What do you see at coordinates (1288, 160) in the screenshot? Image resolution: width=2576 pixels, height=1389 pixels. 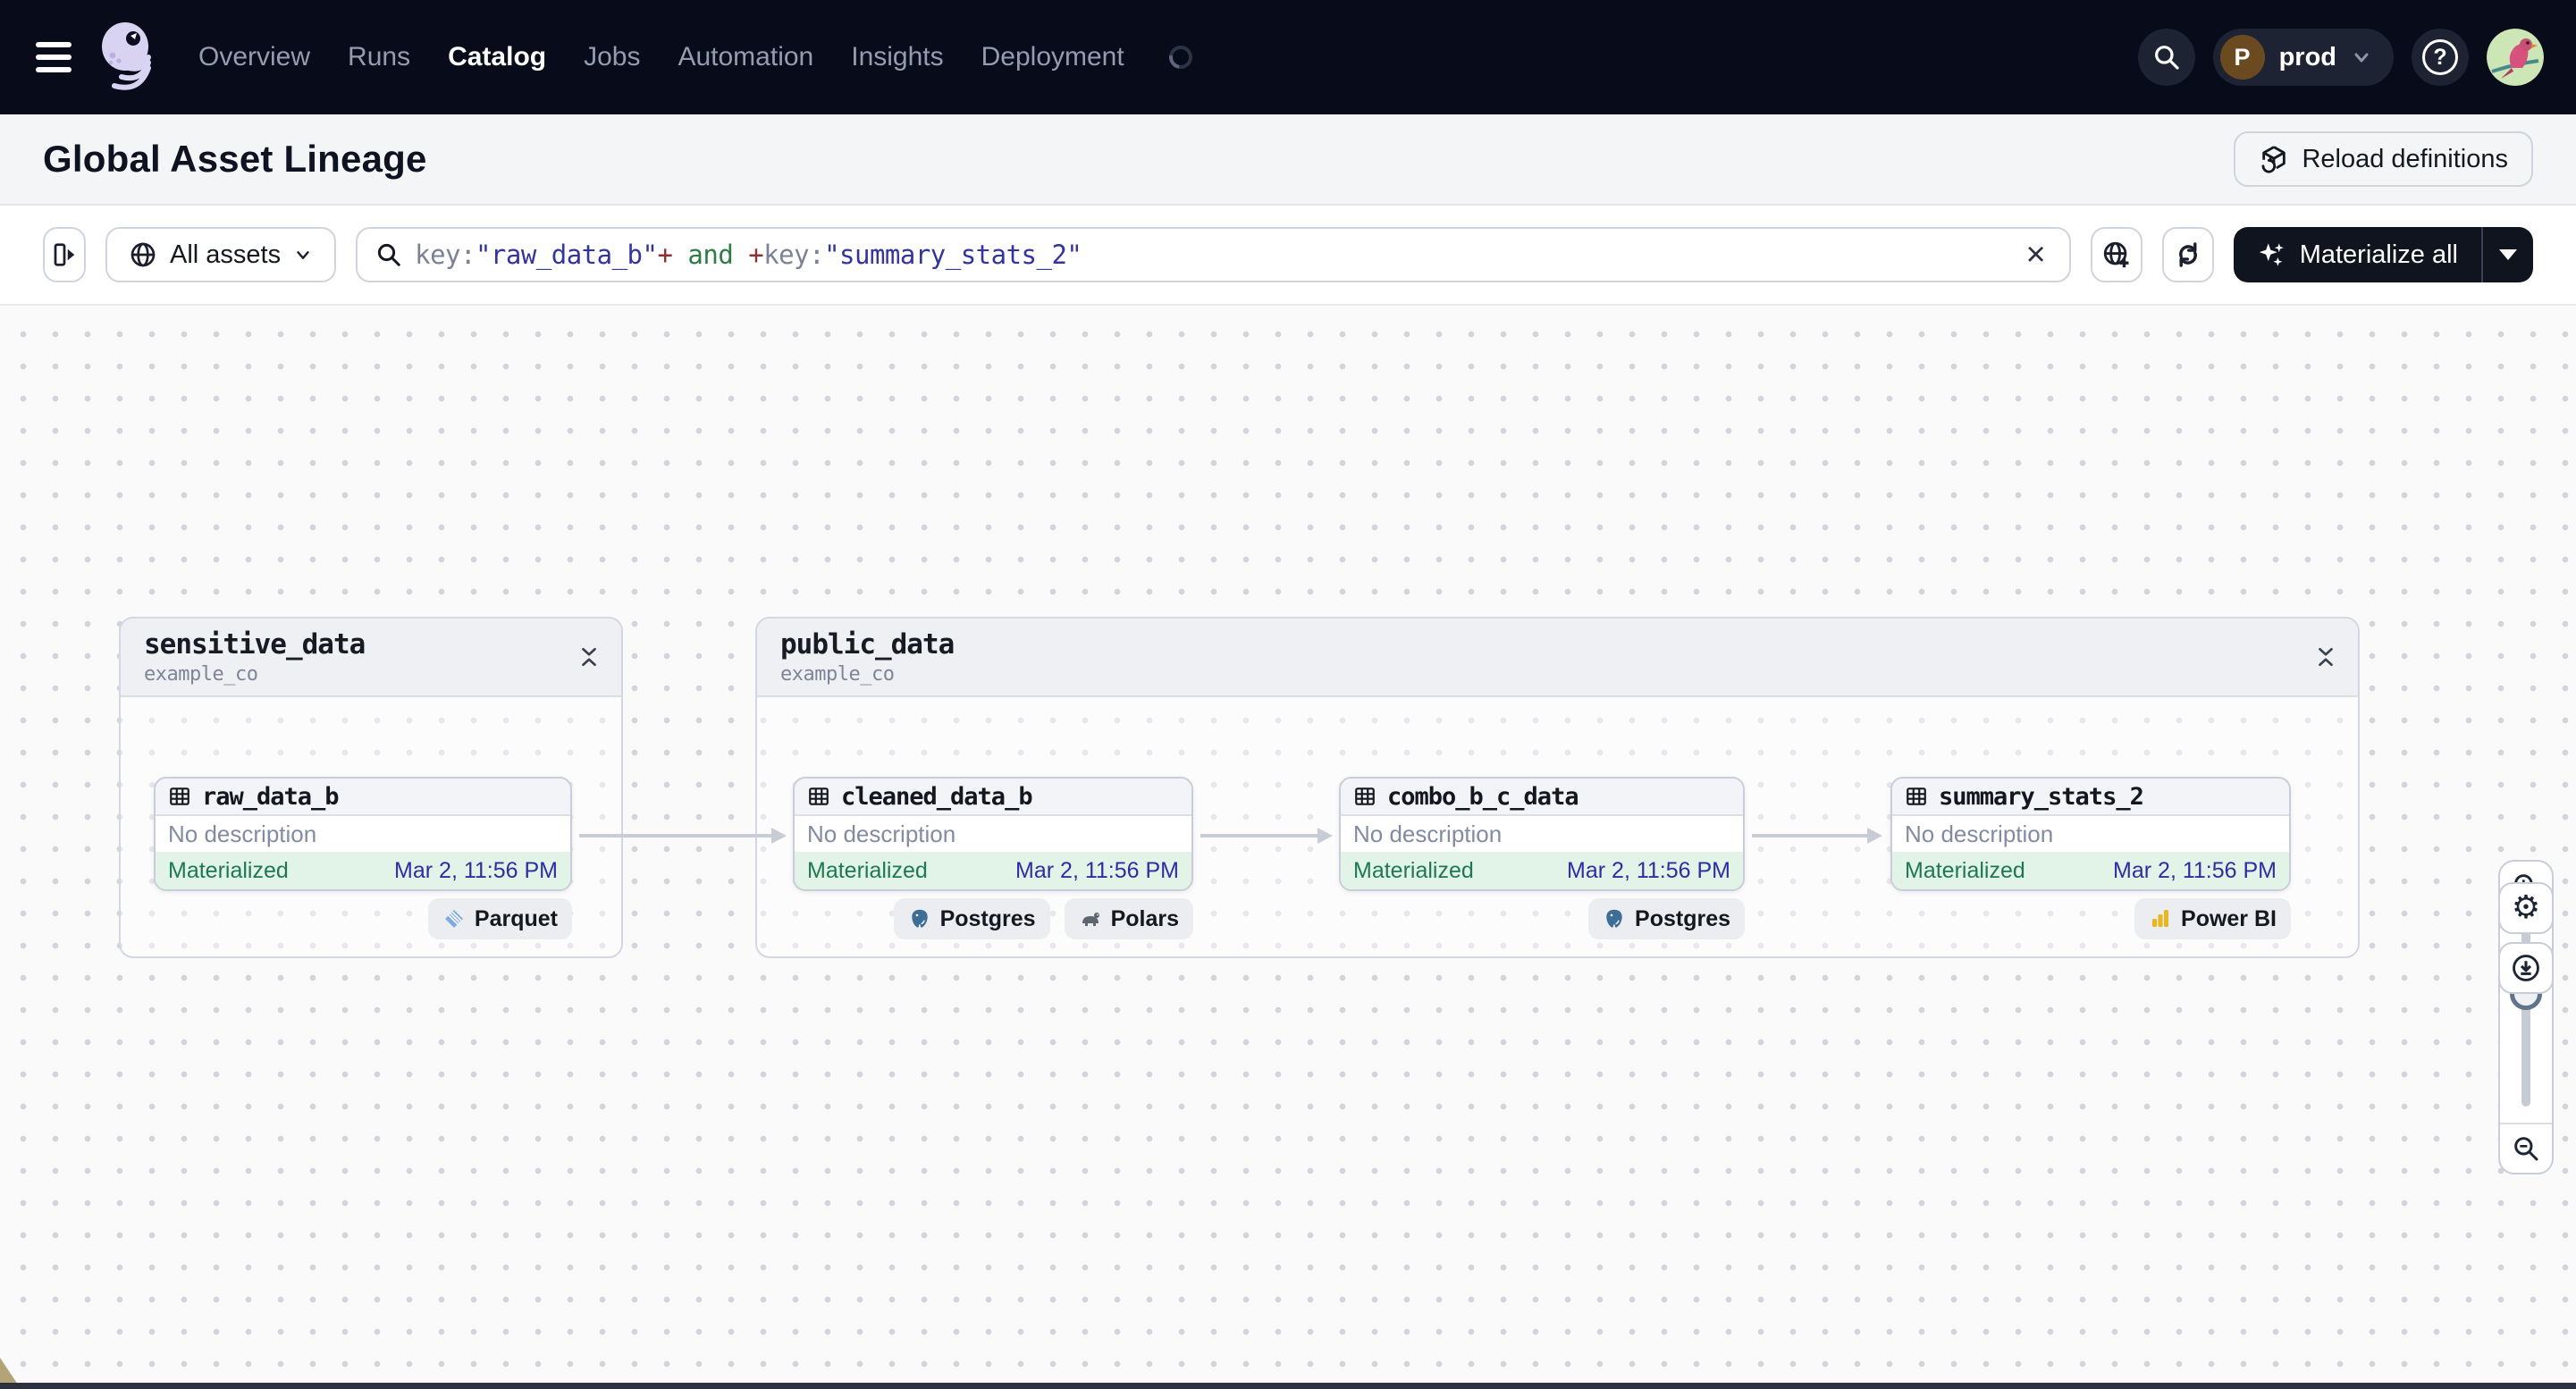 I see `page-header: Global Asset Lineage Reload definitions` at bounding box center [1288, 160].